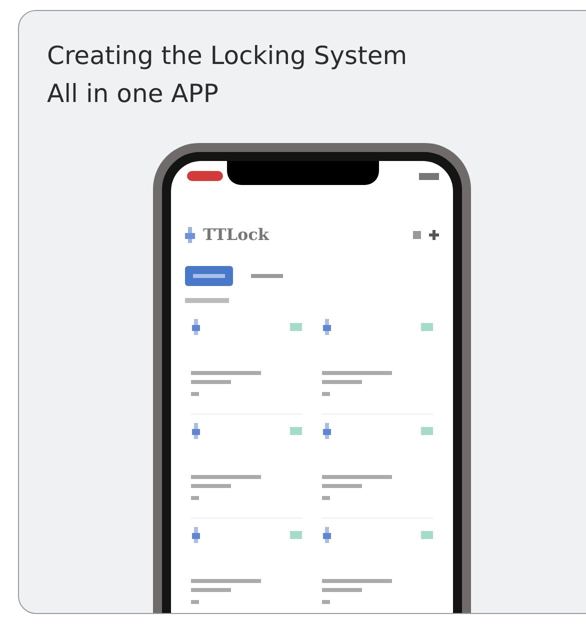  What do you see at coordinates (227, 56) in the screenshot?
I see `heading-line: Creating the Locking System` at bounding box center [227, 56].